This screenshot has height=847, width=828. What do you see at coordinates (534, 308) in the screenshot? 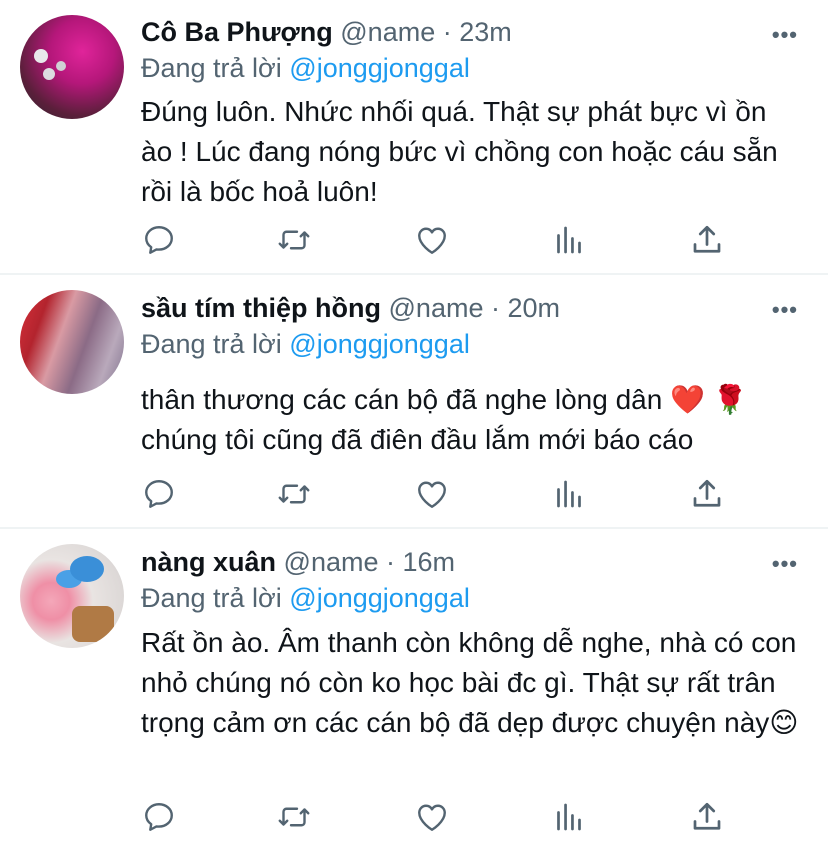
I see `timestamp: 20m` at bounding box center [534, 308].